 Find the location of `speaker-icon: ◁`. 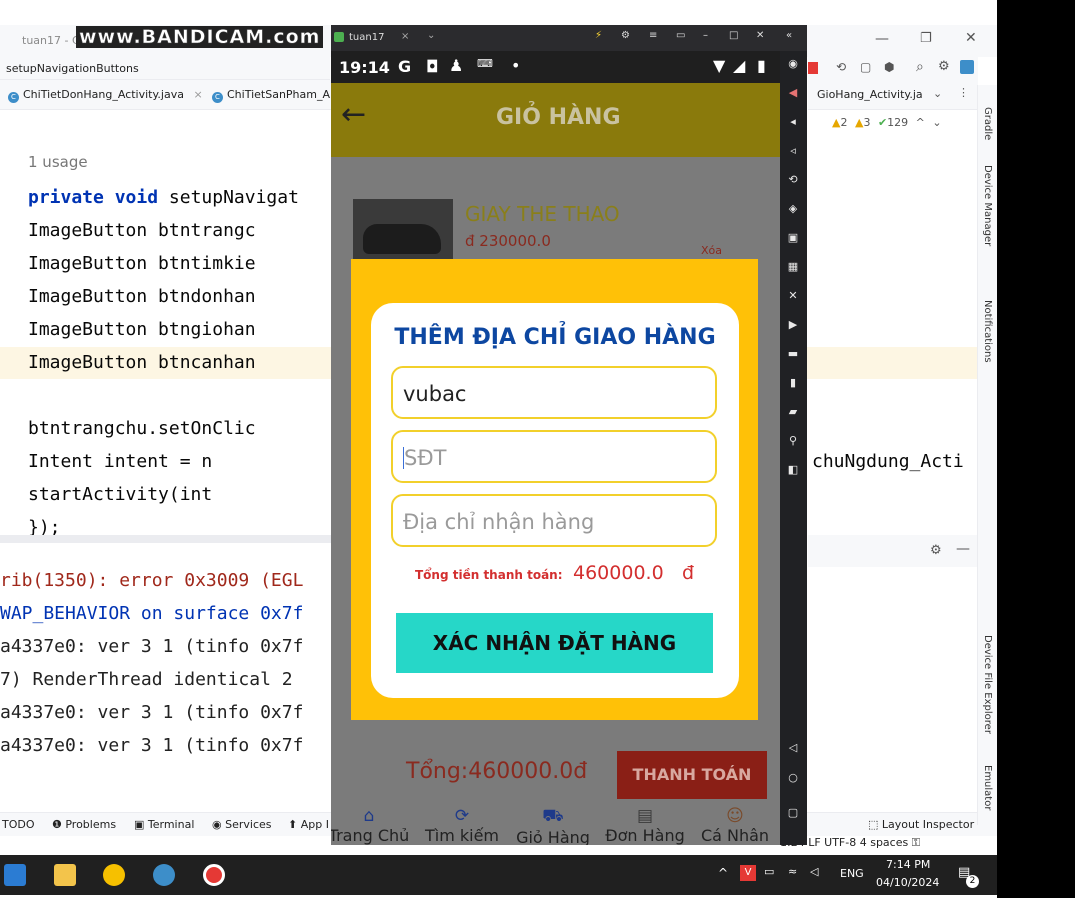

speaker-icon: ◁ is located at coordinates (814, 871).